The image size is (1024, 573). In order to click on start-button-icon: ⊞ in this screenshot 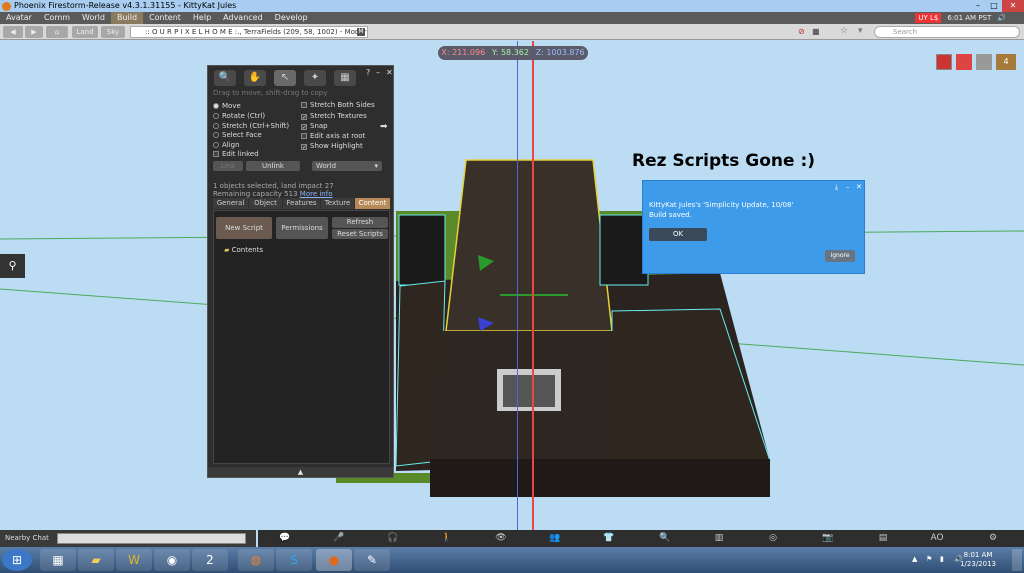, I will do `click(17, 560)`.